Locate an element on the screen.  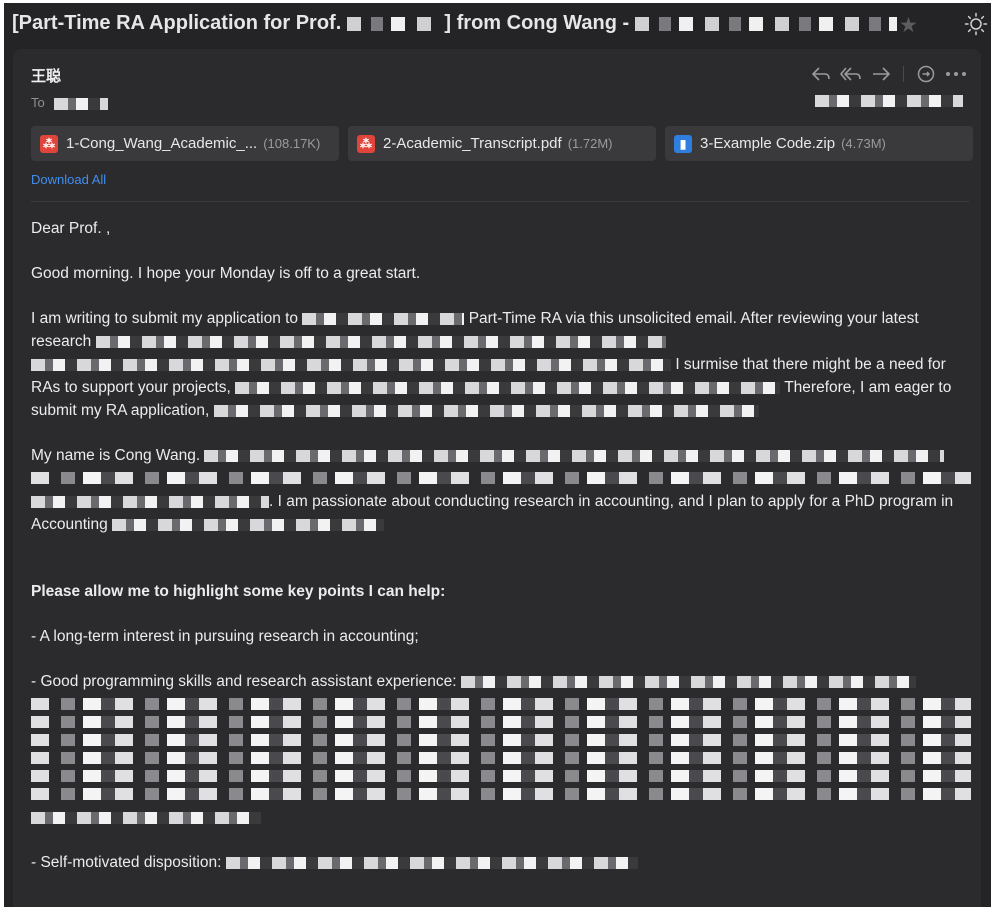
reply-all-icon is located at coordinates (851, 74).